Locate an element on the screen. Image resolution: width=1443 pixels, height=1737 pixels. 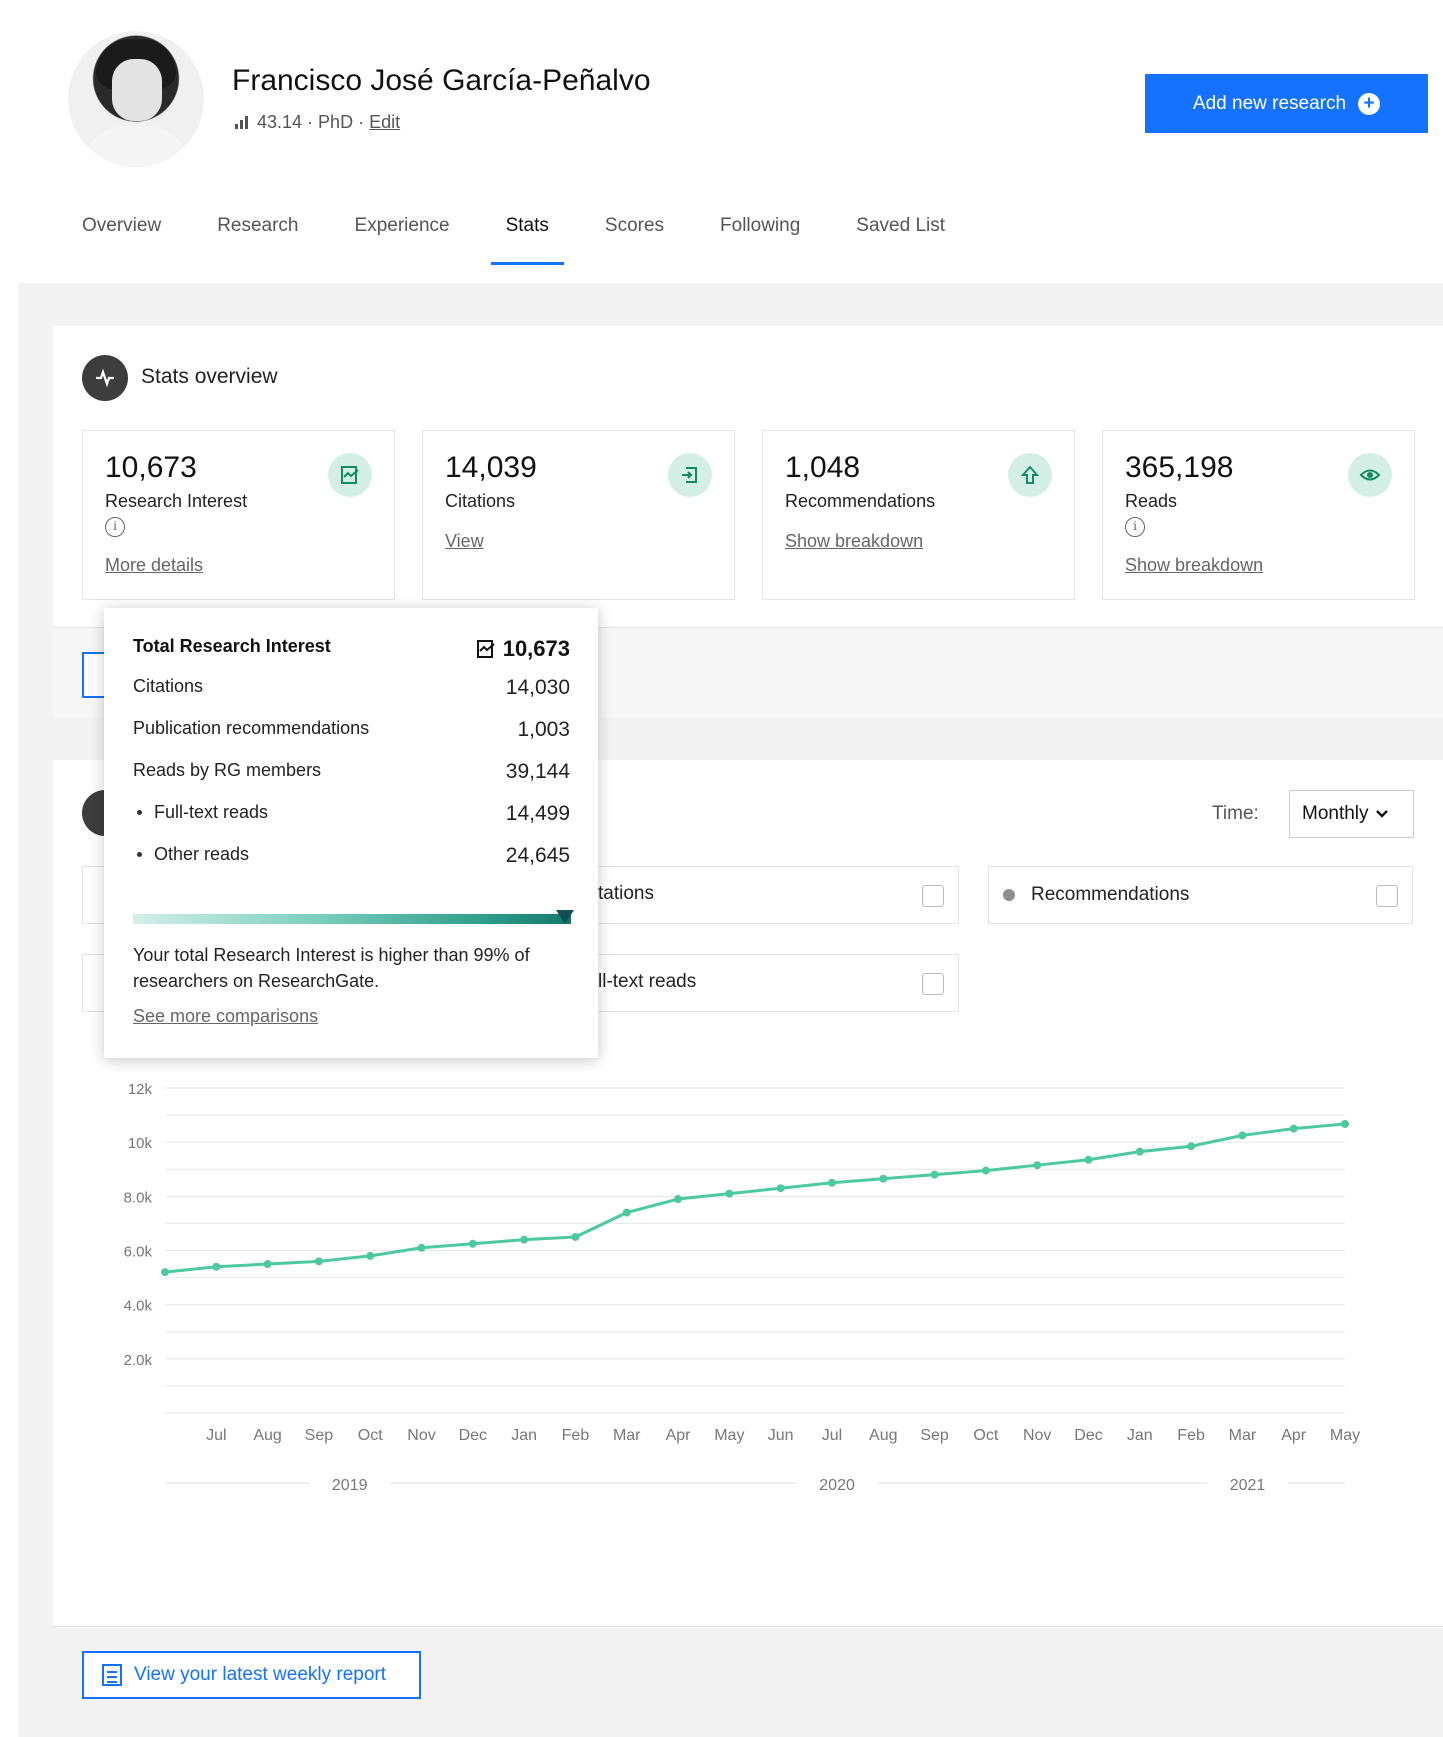
time-select: Monthly is located at coordinates (1351, 814).